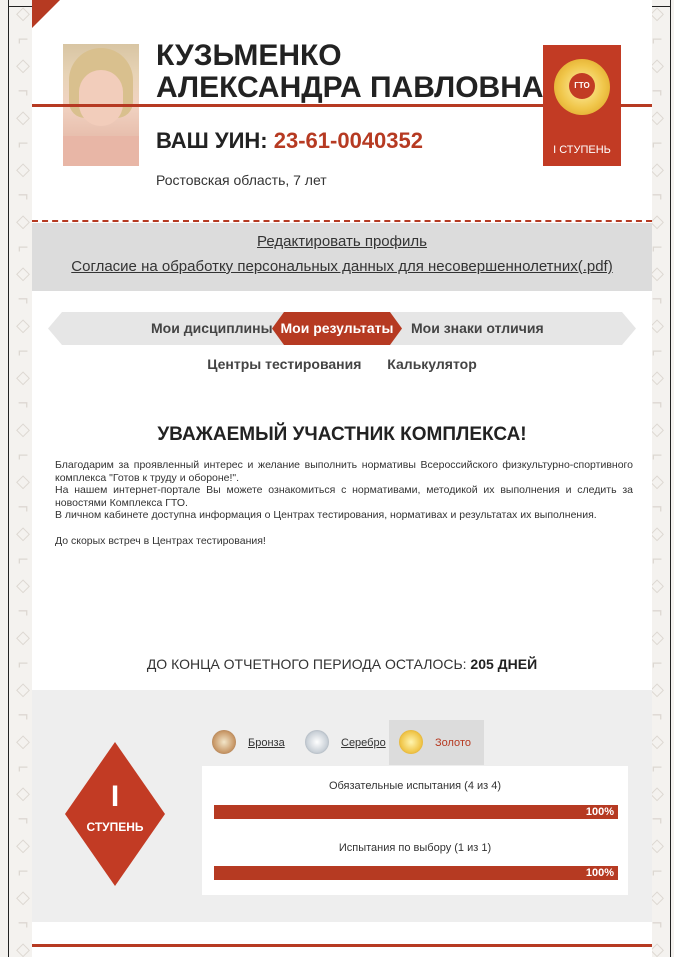  I want to click on silver-label: Серебро, so click(363, 743).